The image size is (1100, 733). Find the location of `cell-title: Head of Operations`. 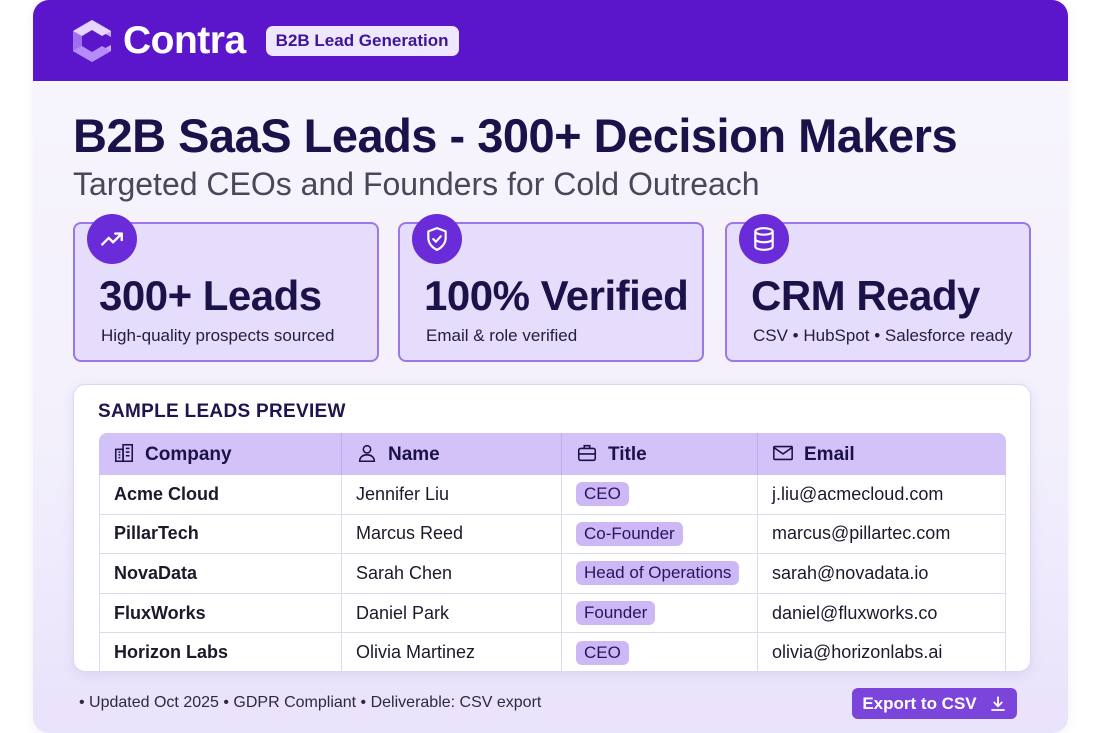

cell-title: Head of Operations is located at coordinates (660, 574).